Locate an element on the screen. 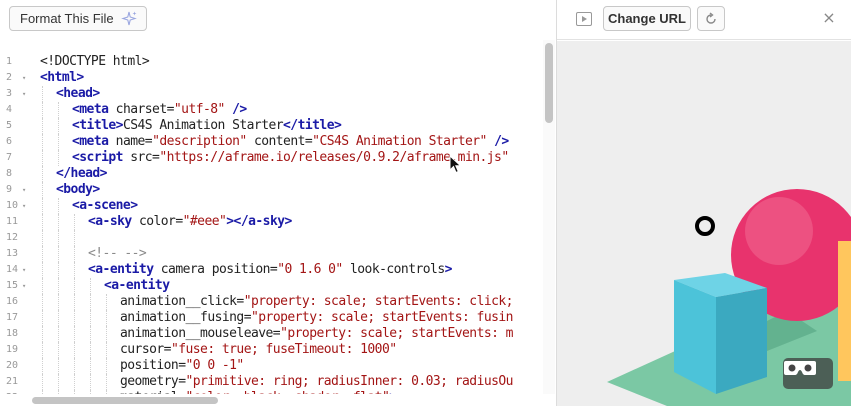  code-line: 19 cursor="fuse: true; fuseTimeout: 1000" is located at coordinates (270, 350).